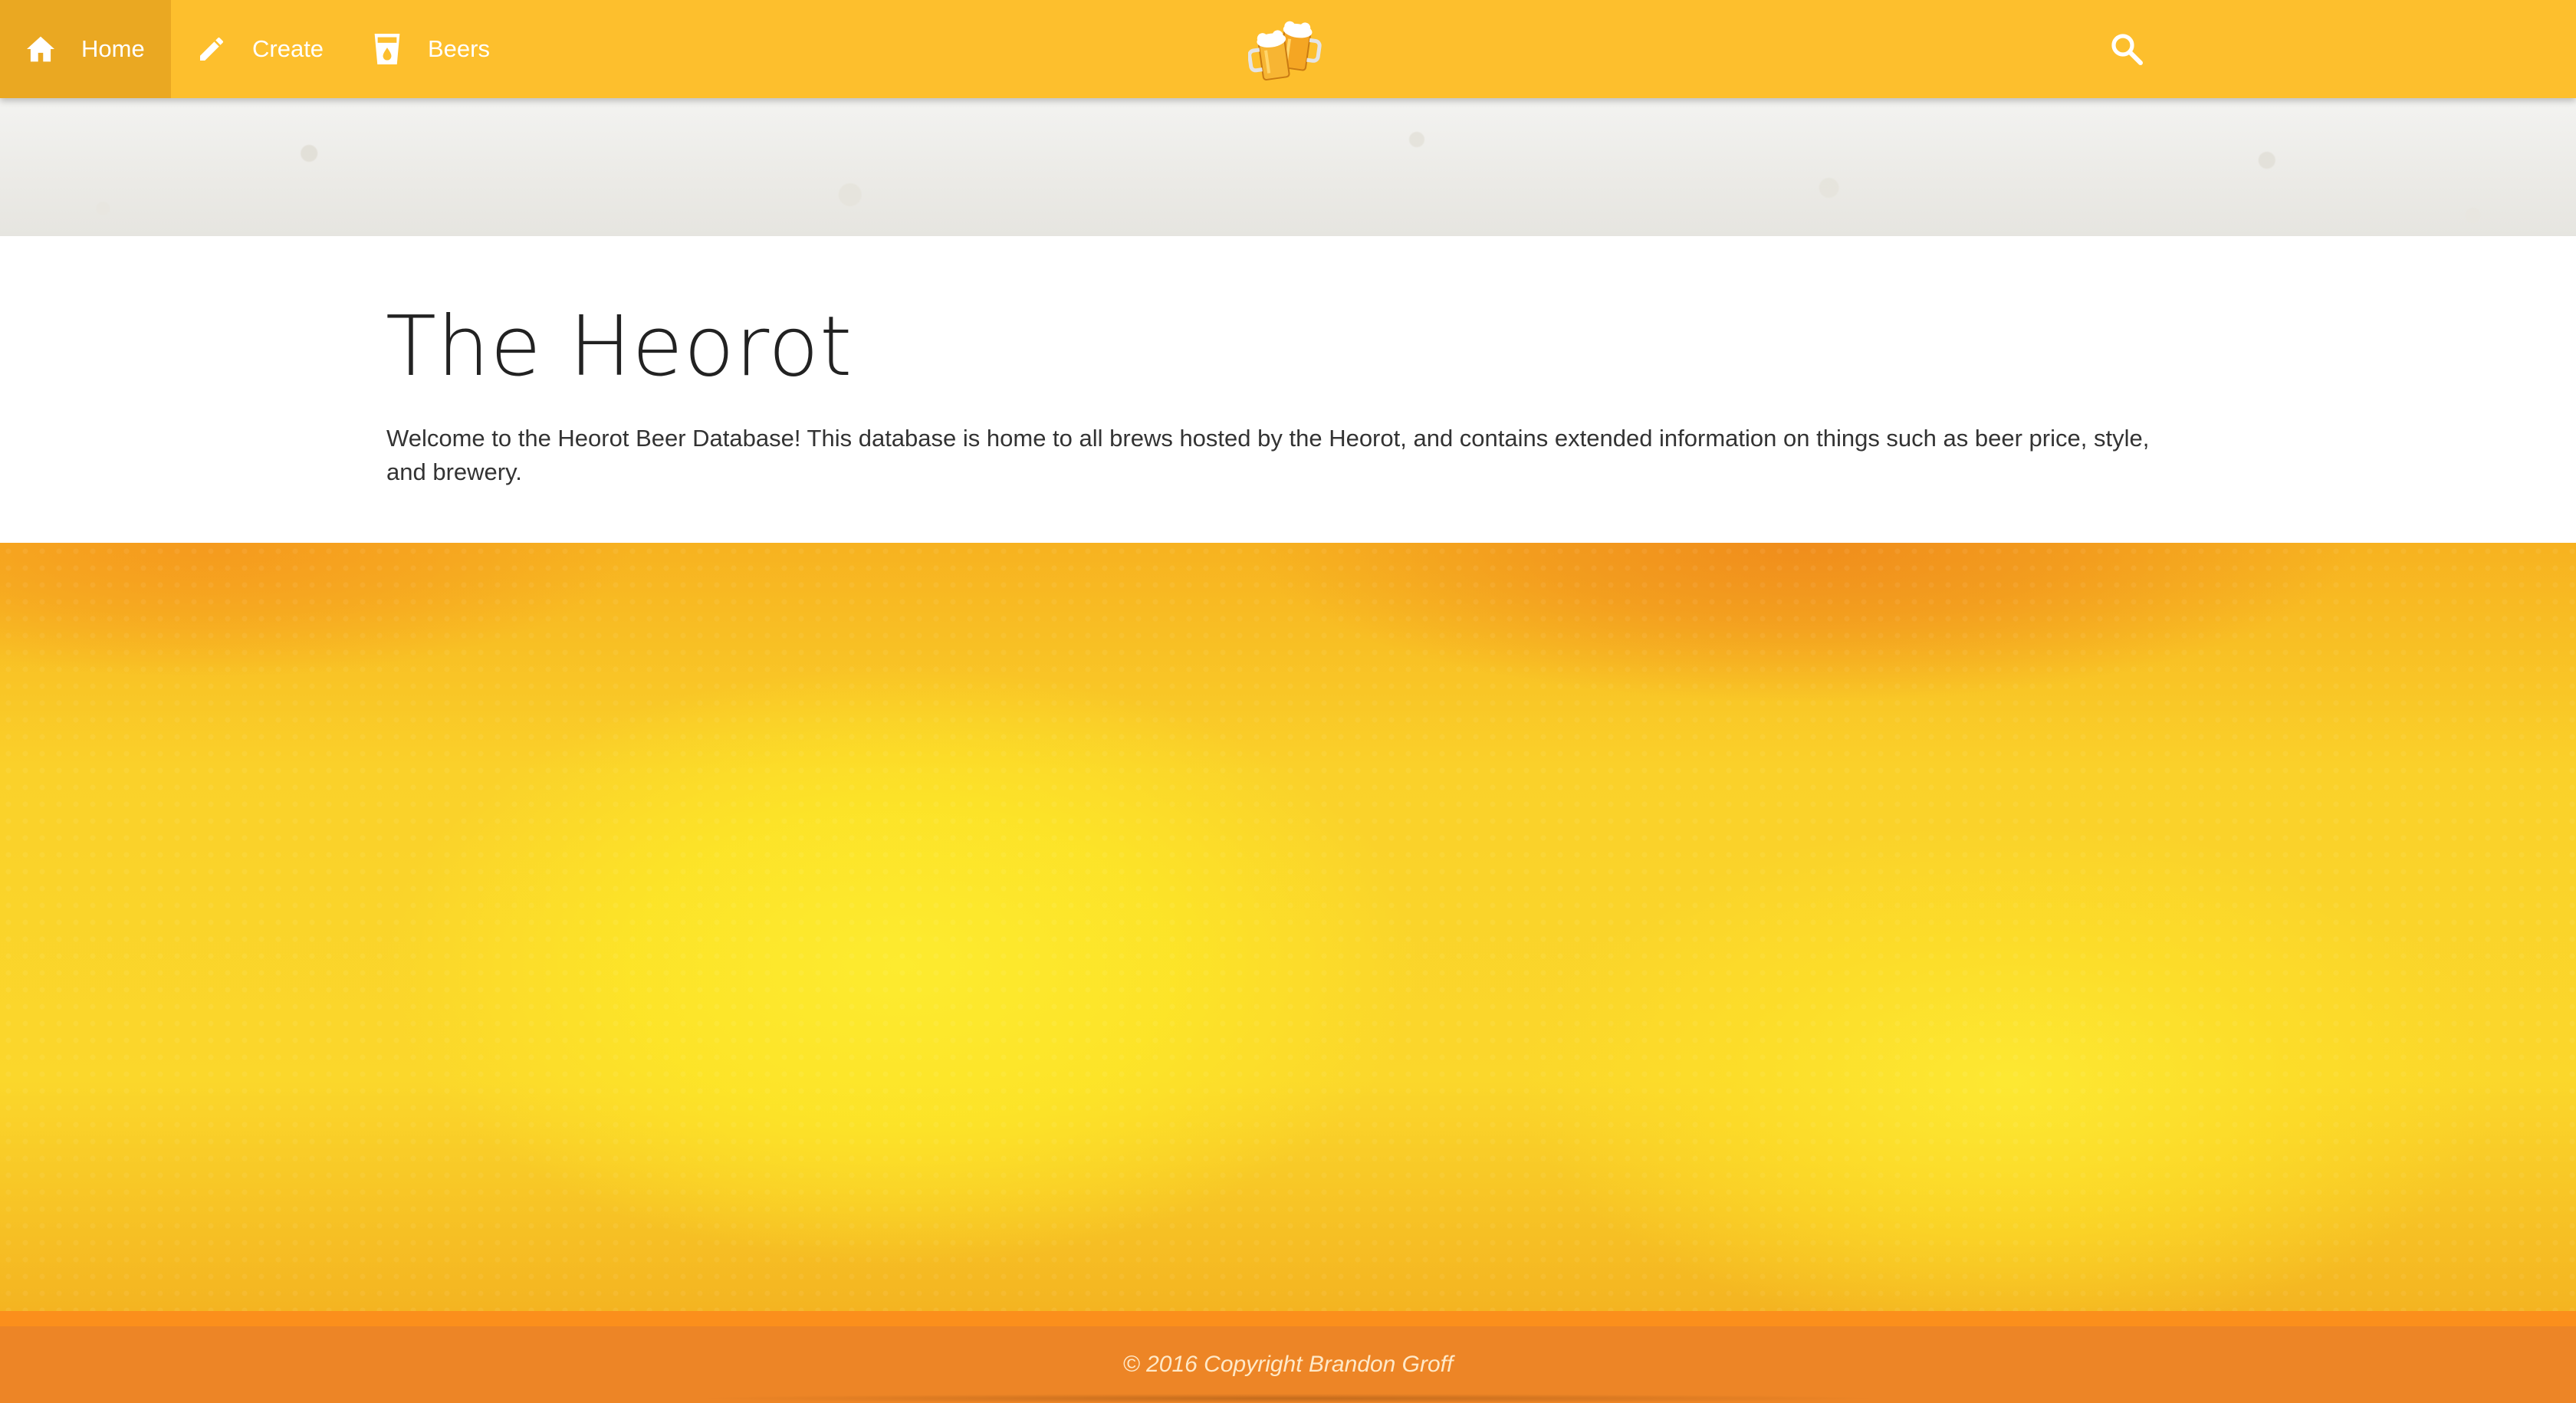 The height and width of the screenshot is (1403, 2576). Describe the element at coordinates (1288, 1319) in the screenshot. I see `footer-stripe` at that location.